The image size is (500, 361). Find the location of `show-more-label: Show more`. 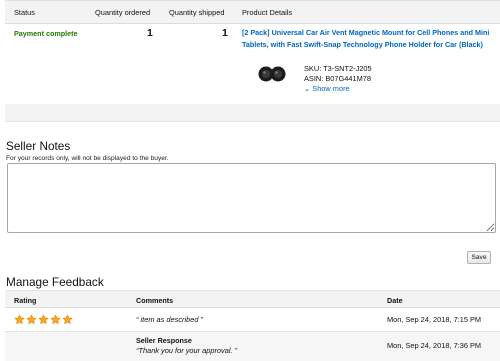

show-more-label: Show more is located at coordinates (331, 88).